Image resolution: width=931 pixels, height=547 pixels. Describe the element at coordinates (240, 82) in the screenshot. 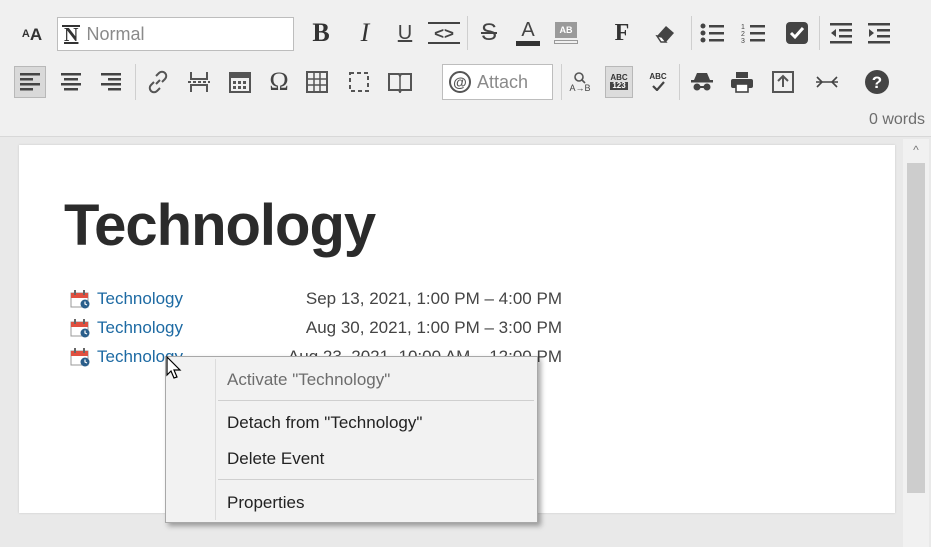

I see `date-icon` at that location.